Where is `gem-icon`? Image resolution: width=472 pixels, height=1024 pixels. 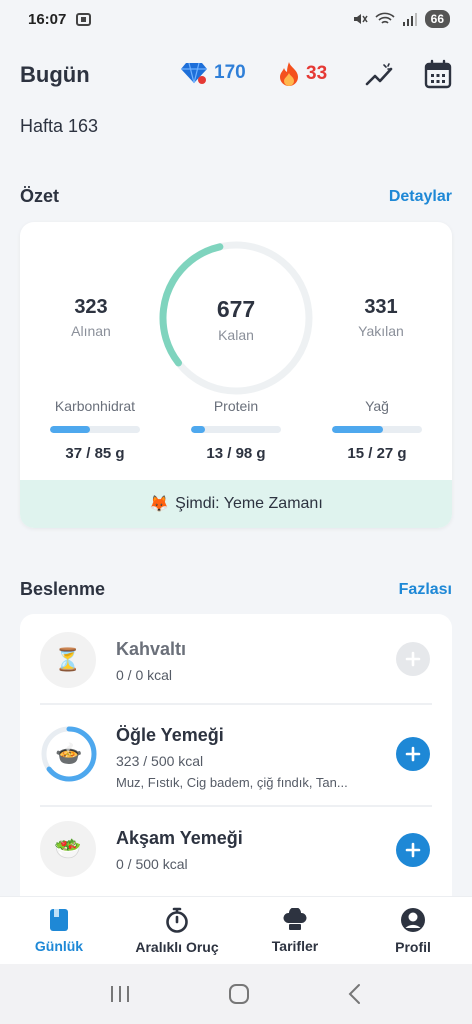 gem-icon is located at coordinates (194, 73).